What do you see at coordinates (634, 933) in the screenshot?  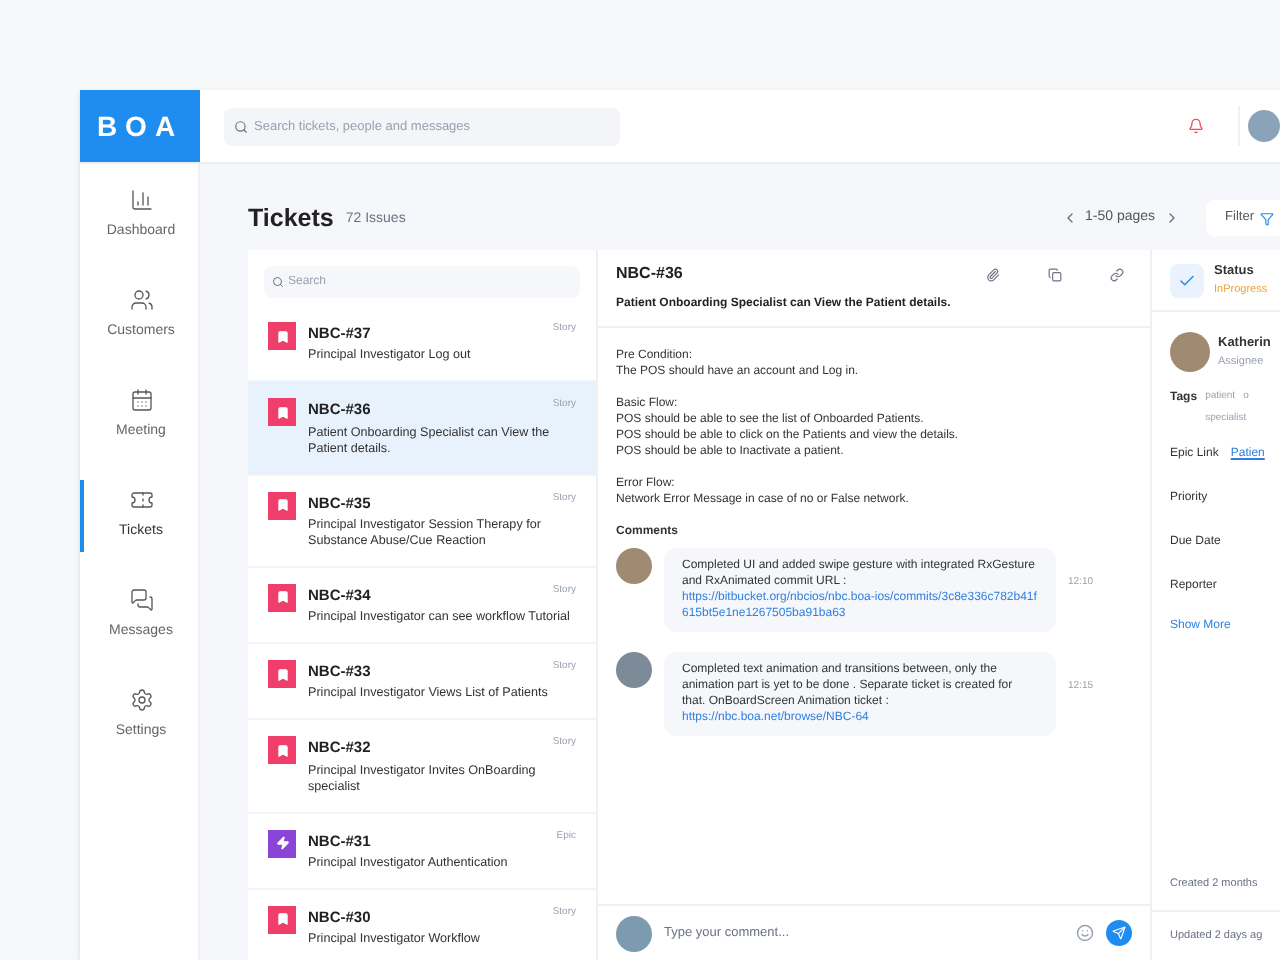 I see `user-avatar` at bounding box center [634, 933].